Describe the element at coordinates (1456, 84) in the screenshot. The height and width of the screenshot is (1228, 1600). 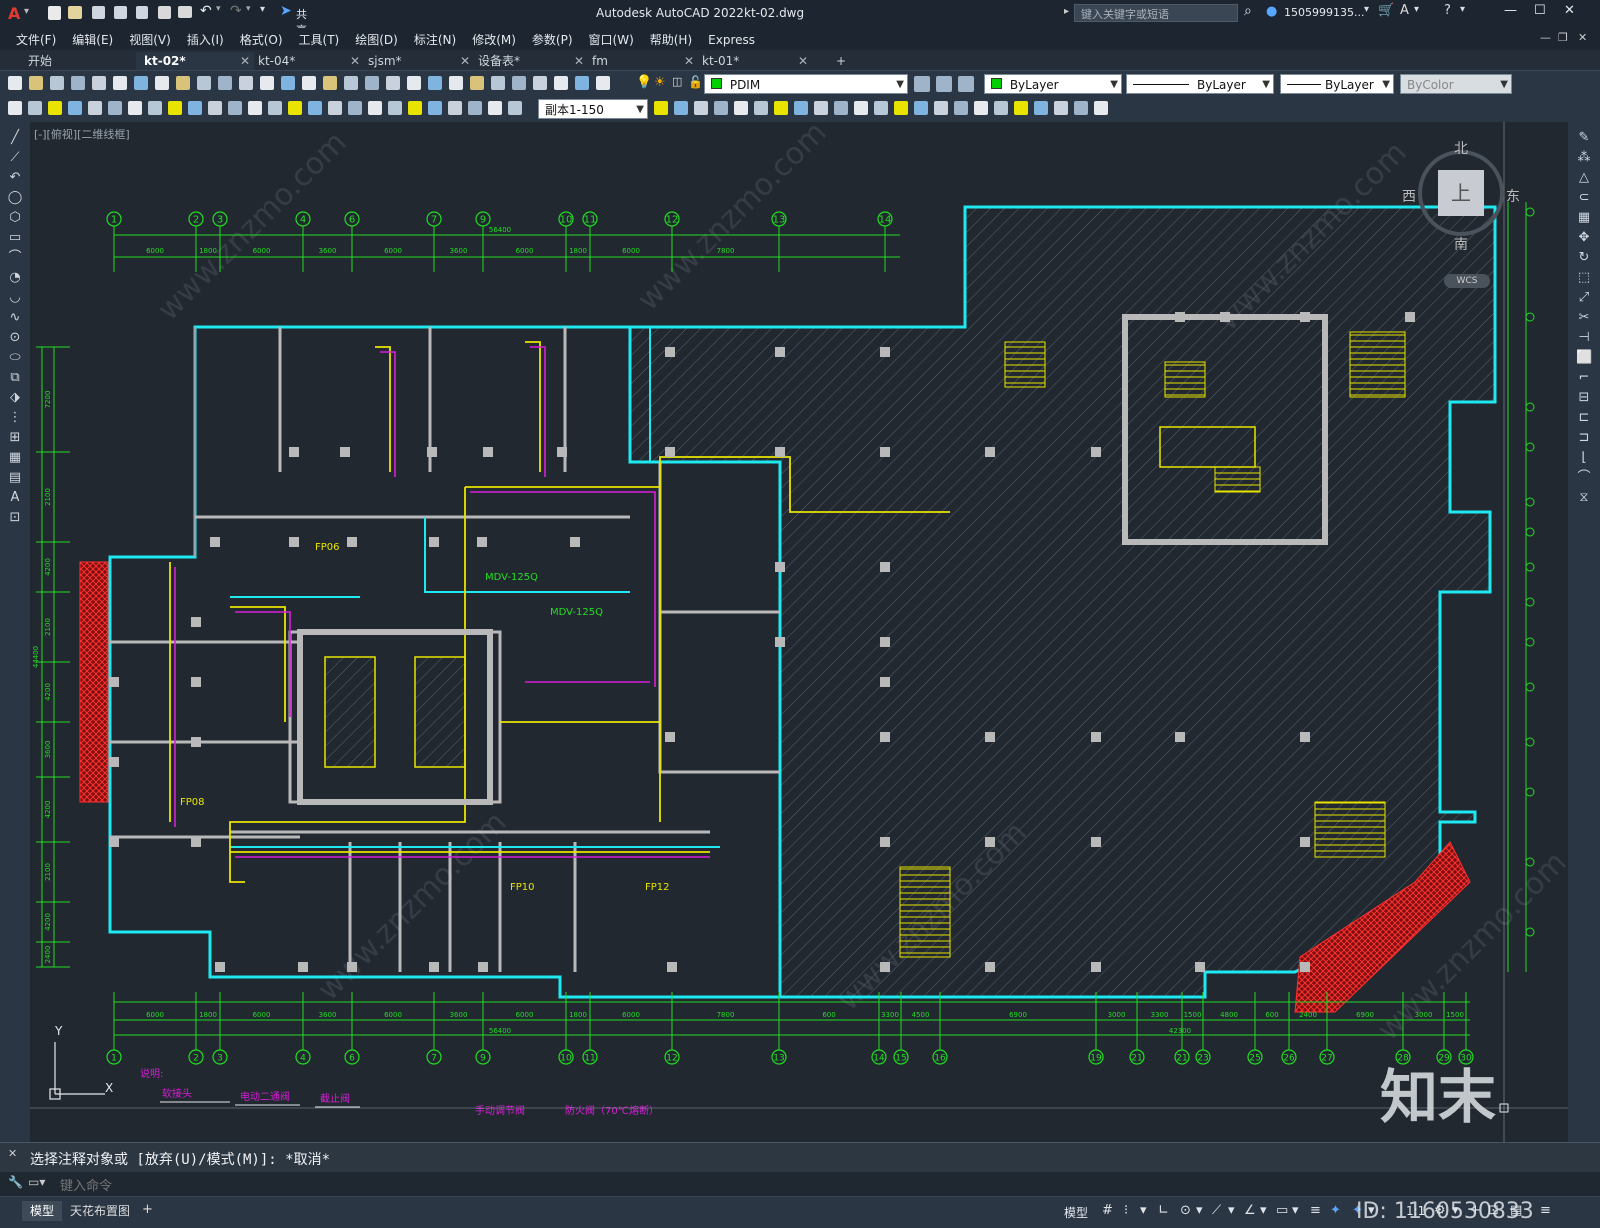
I see `plotstyle-select: ByColor ▼` at that location.